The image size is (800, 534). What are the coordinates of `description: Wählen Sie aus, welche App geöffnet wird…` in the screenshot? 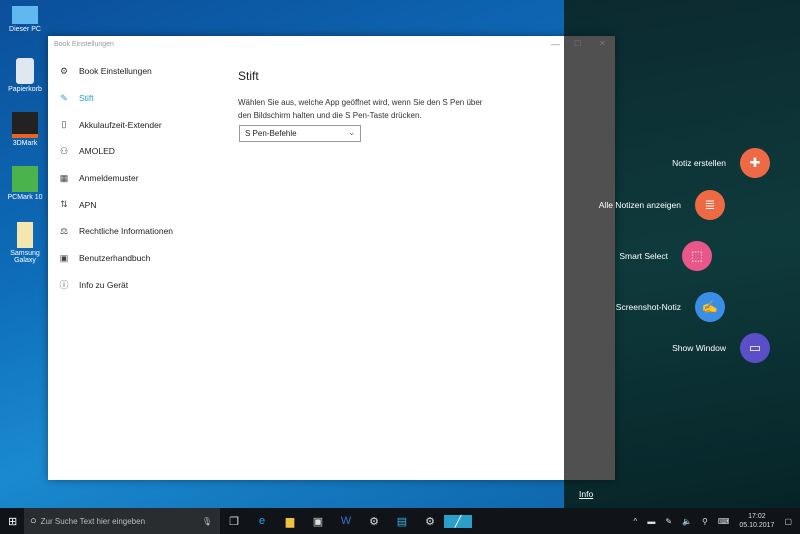 It's located at (360, 109).